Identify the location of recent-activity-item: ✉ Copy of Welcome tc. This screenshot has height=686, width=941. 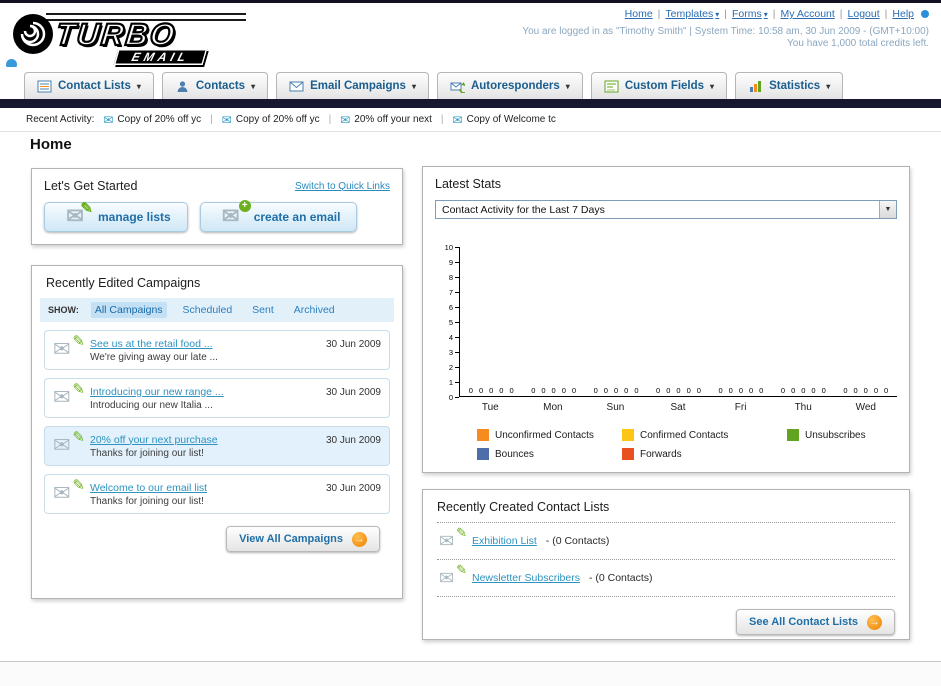
(504, 119).